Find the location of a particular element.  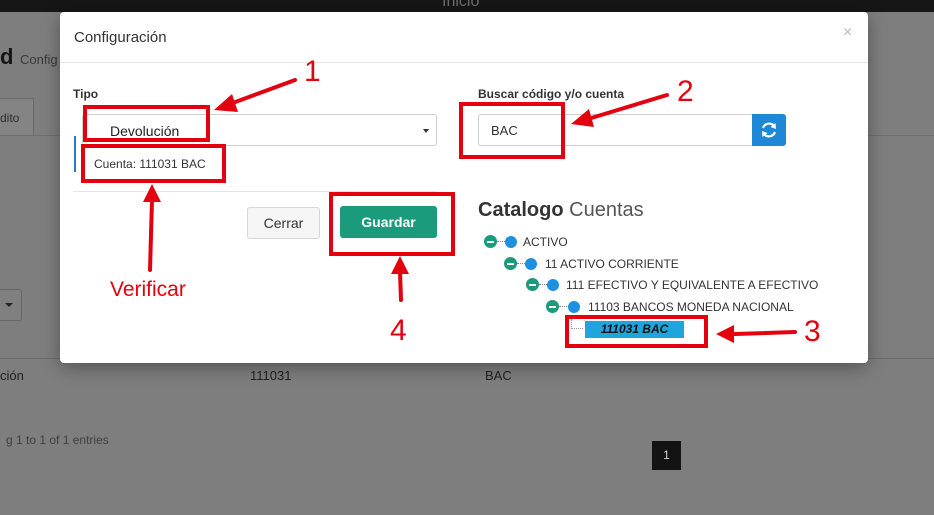

top-navbar: Inicio is located at coordinates (467, 6).